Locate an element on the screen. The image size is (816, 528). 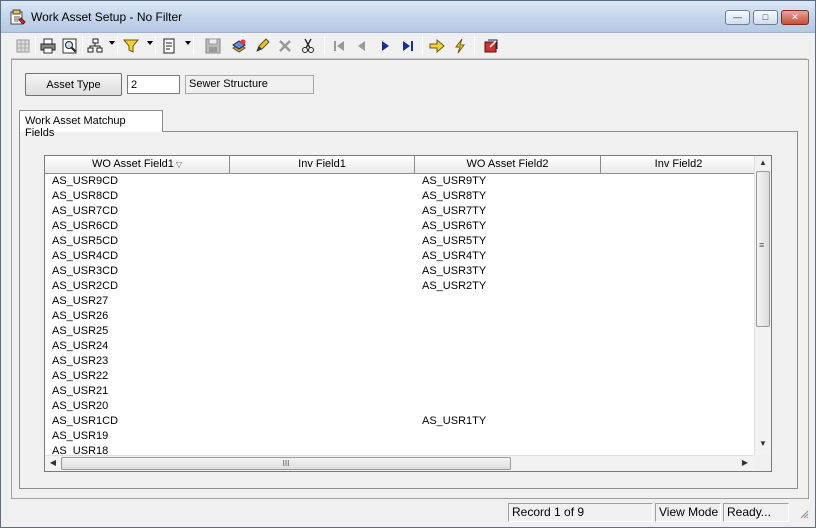
tab-work-asset-matchup-fields: Work Asset Matchup Fields is located at coordinates (91, 124).